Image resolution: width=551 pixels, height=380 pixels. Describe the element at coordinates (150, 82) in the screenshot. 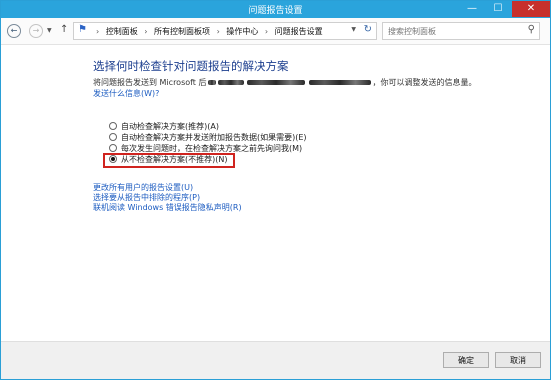

I see `description-part-1: 将问题报告发送到 Microsoft 后` at that location.